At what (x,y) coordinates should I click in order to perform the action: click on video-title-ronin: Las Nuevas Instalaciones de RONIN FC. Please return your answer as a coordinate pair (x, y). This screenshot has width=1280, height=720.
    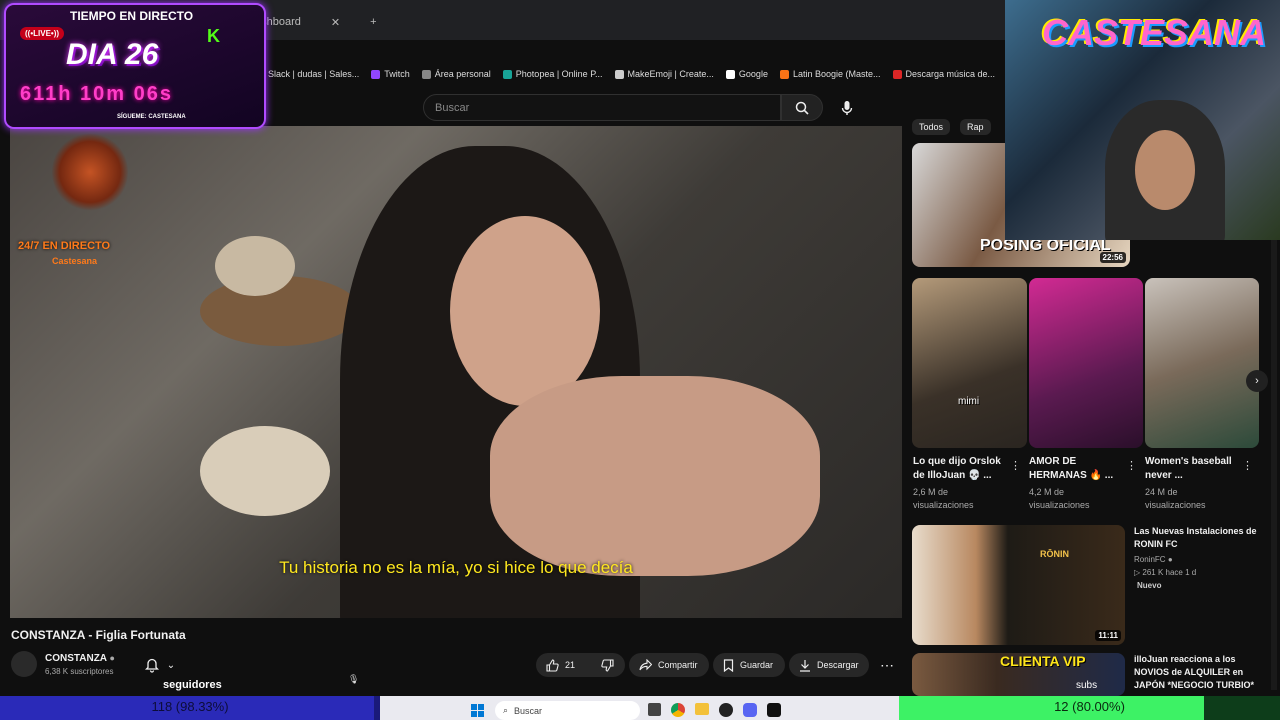
    Looking at the image, I should click on (1195, 538).